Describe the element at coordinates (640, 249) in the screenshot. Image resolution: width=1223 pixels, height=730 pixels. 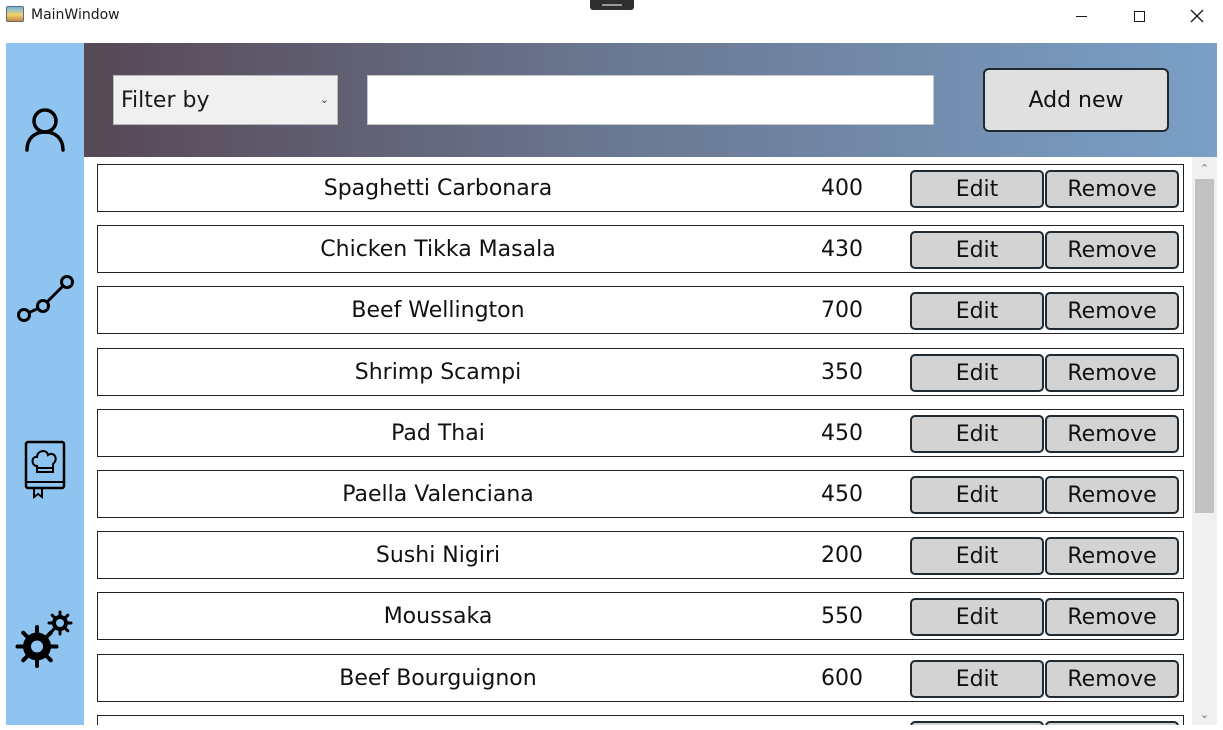
I see `list-item: Chicken Tikka Masala 430 Edit Remove` at that location.